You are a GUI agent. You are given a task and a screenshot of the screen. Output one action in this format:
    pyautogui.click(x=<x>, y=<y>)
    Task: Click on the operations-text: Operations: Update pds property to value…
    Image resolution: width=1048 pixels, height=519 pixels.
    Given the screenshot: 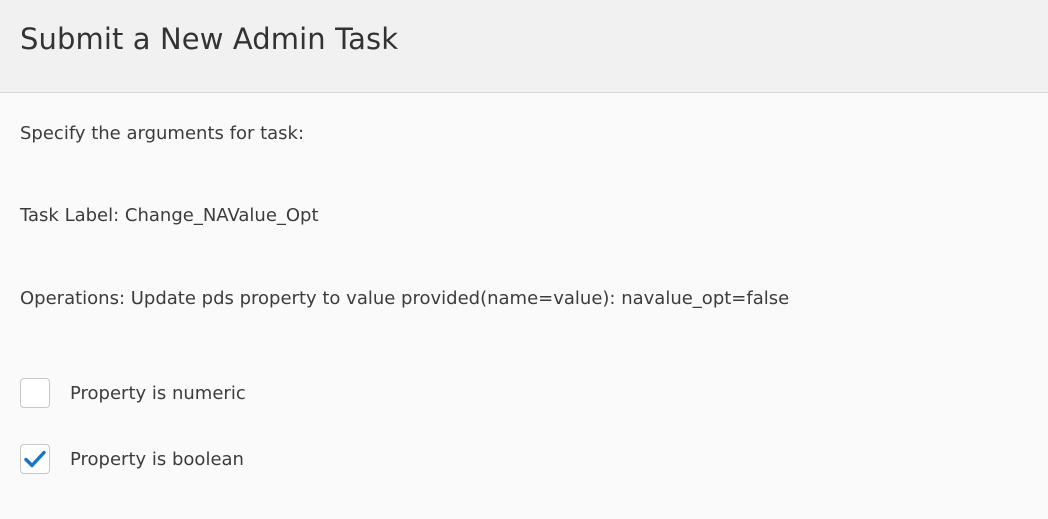 What is the action you would take?
    pyautogui.click(x=405, y=298)
    